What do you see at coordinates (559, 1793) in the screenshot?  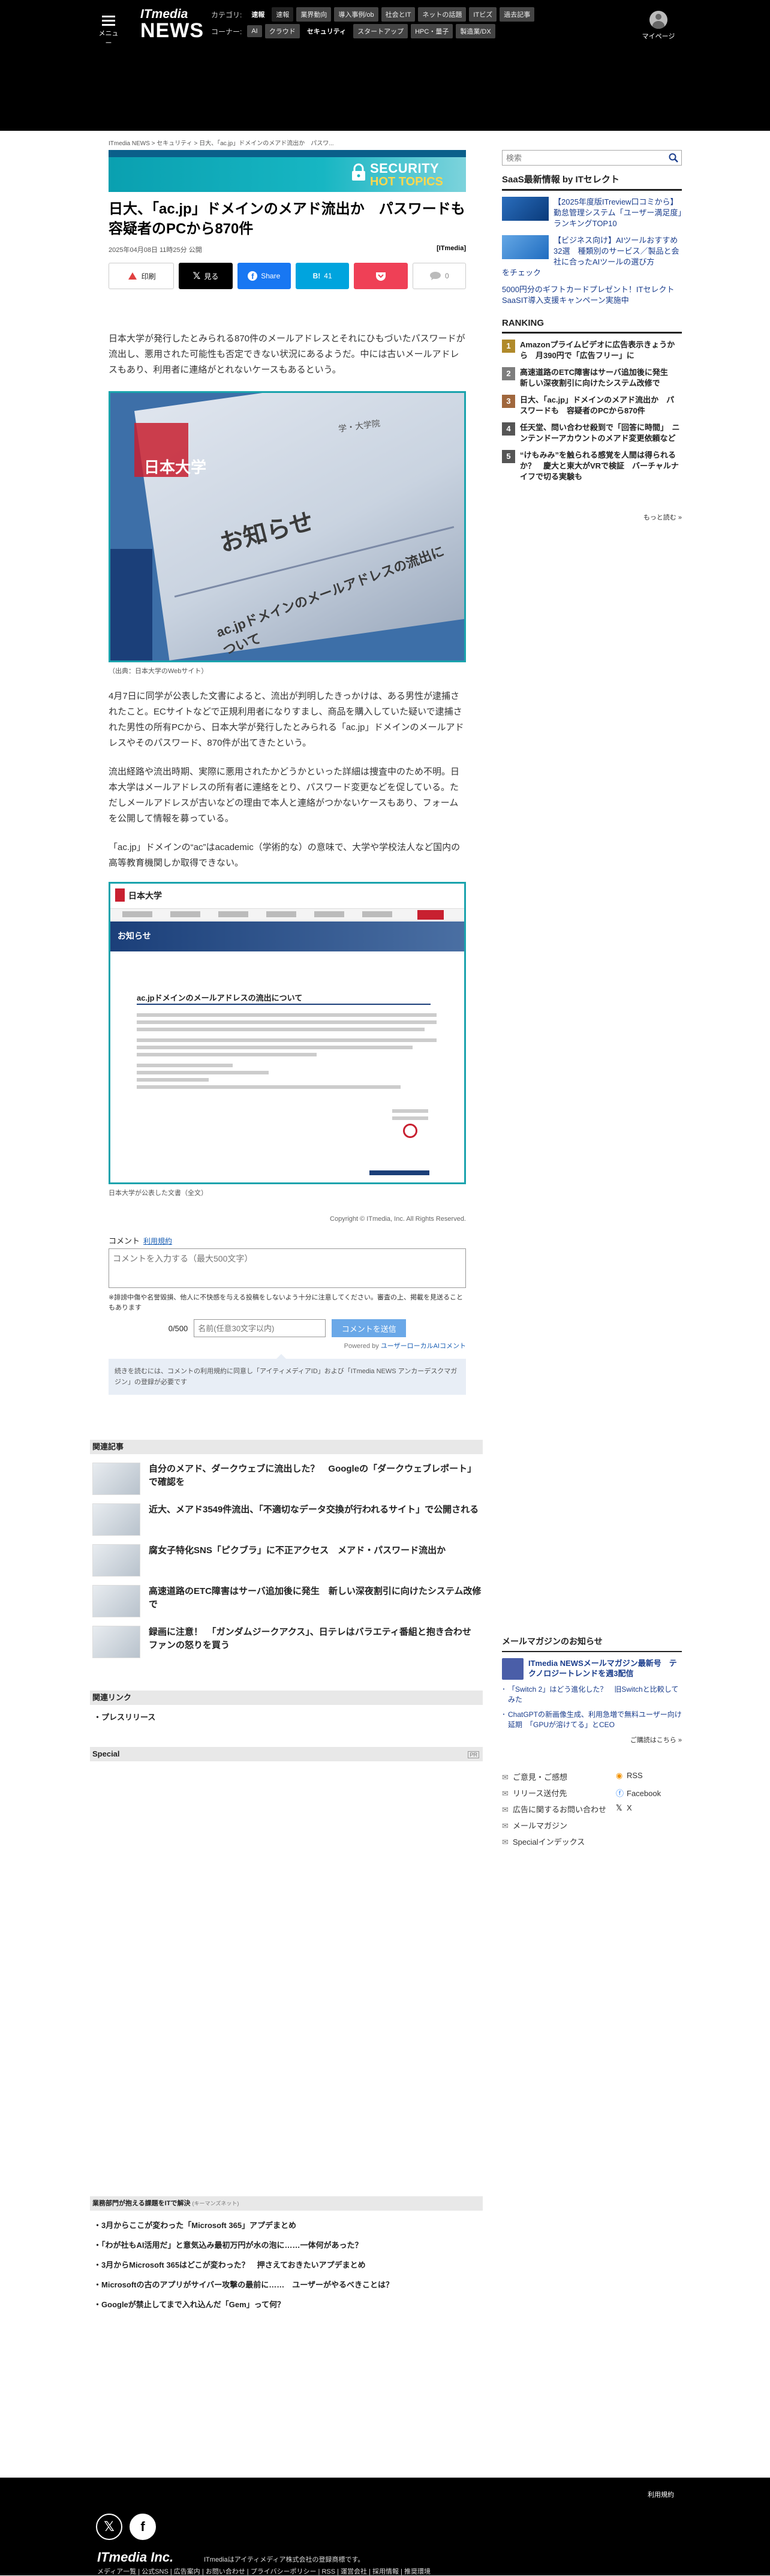 I see `release-link: ✉ リリース送付先` at bounding box center [559, 1793].